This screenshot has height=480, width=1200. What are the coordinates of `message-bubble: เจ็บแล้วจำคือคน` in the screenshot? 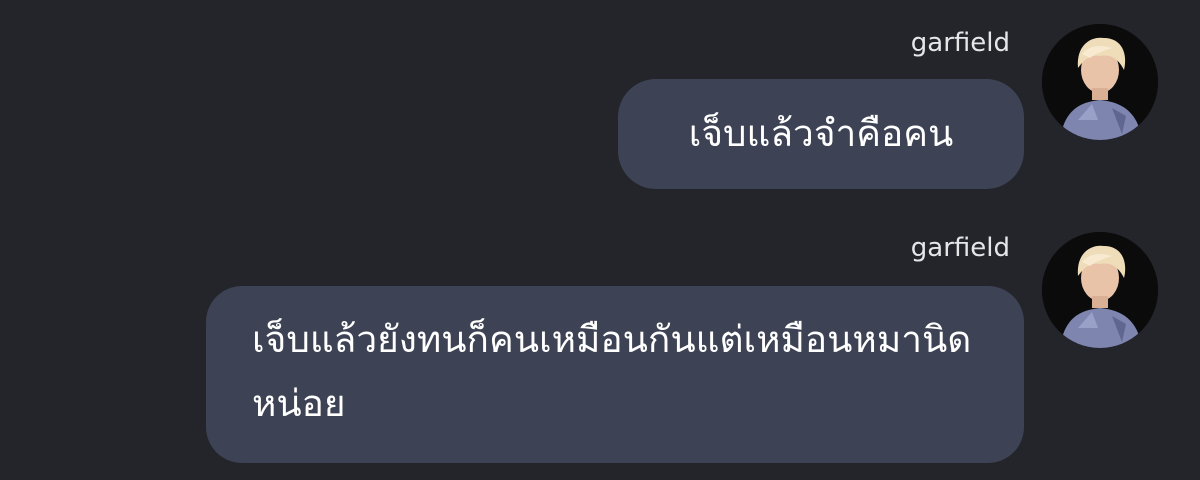 It's located at (821, 134).